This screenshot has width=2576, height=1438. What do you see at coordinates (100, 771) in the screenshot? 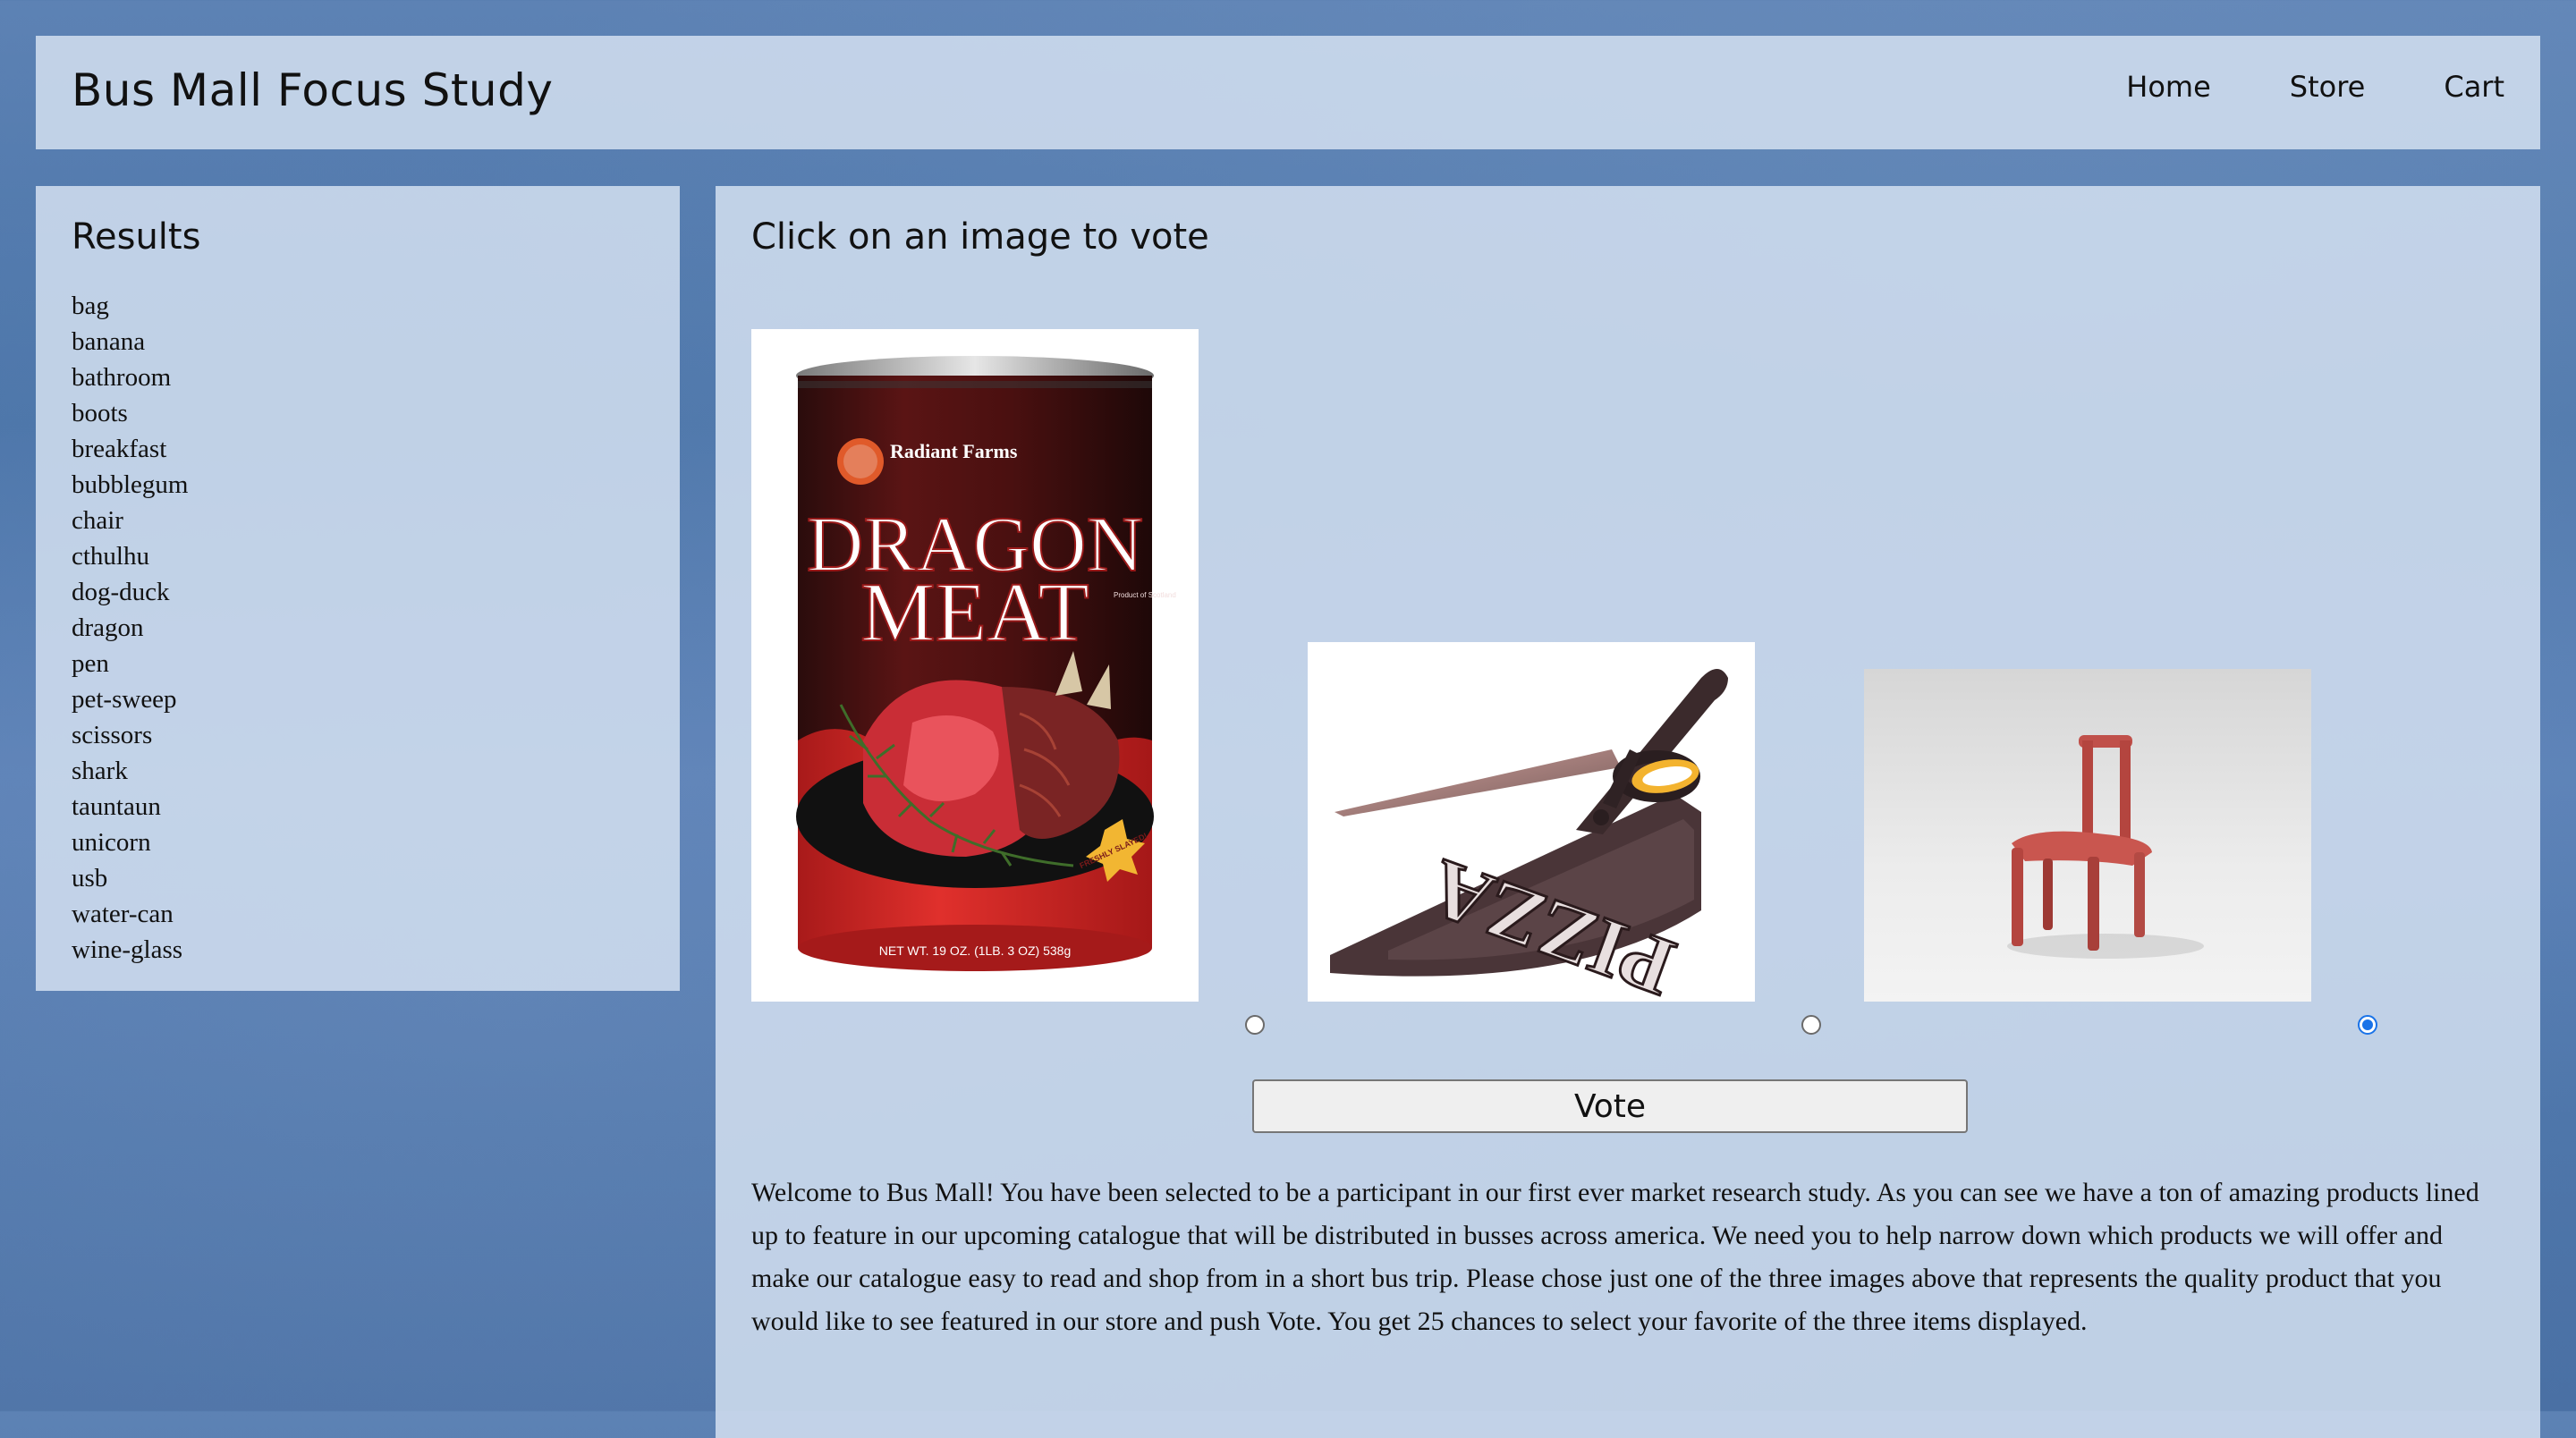
I see `result-item: shark` at bounding box center [100, 771].